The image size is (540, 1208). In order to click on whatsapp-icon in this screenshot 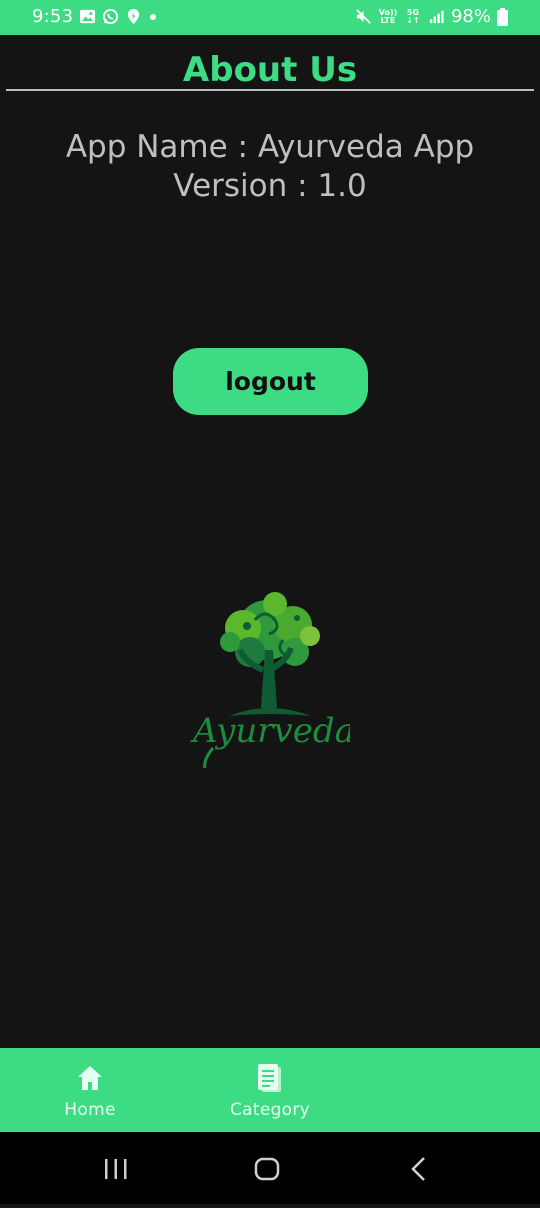, I will do `click(111, 16)`.